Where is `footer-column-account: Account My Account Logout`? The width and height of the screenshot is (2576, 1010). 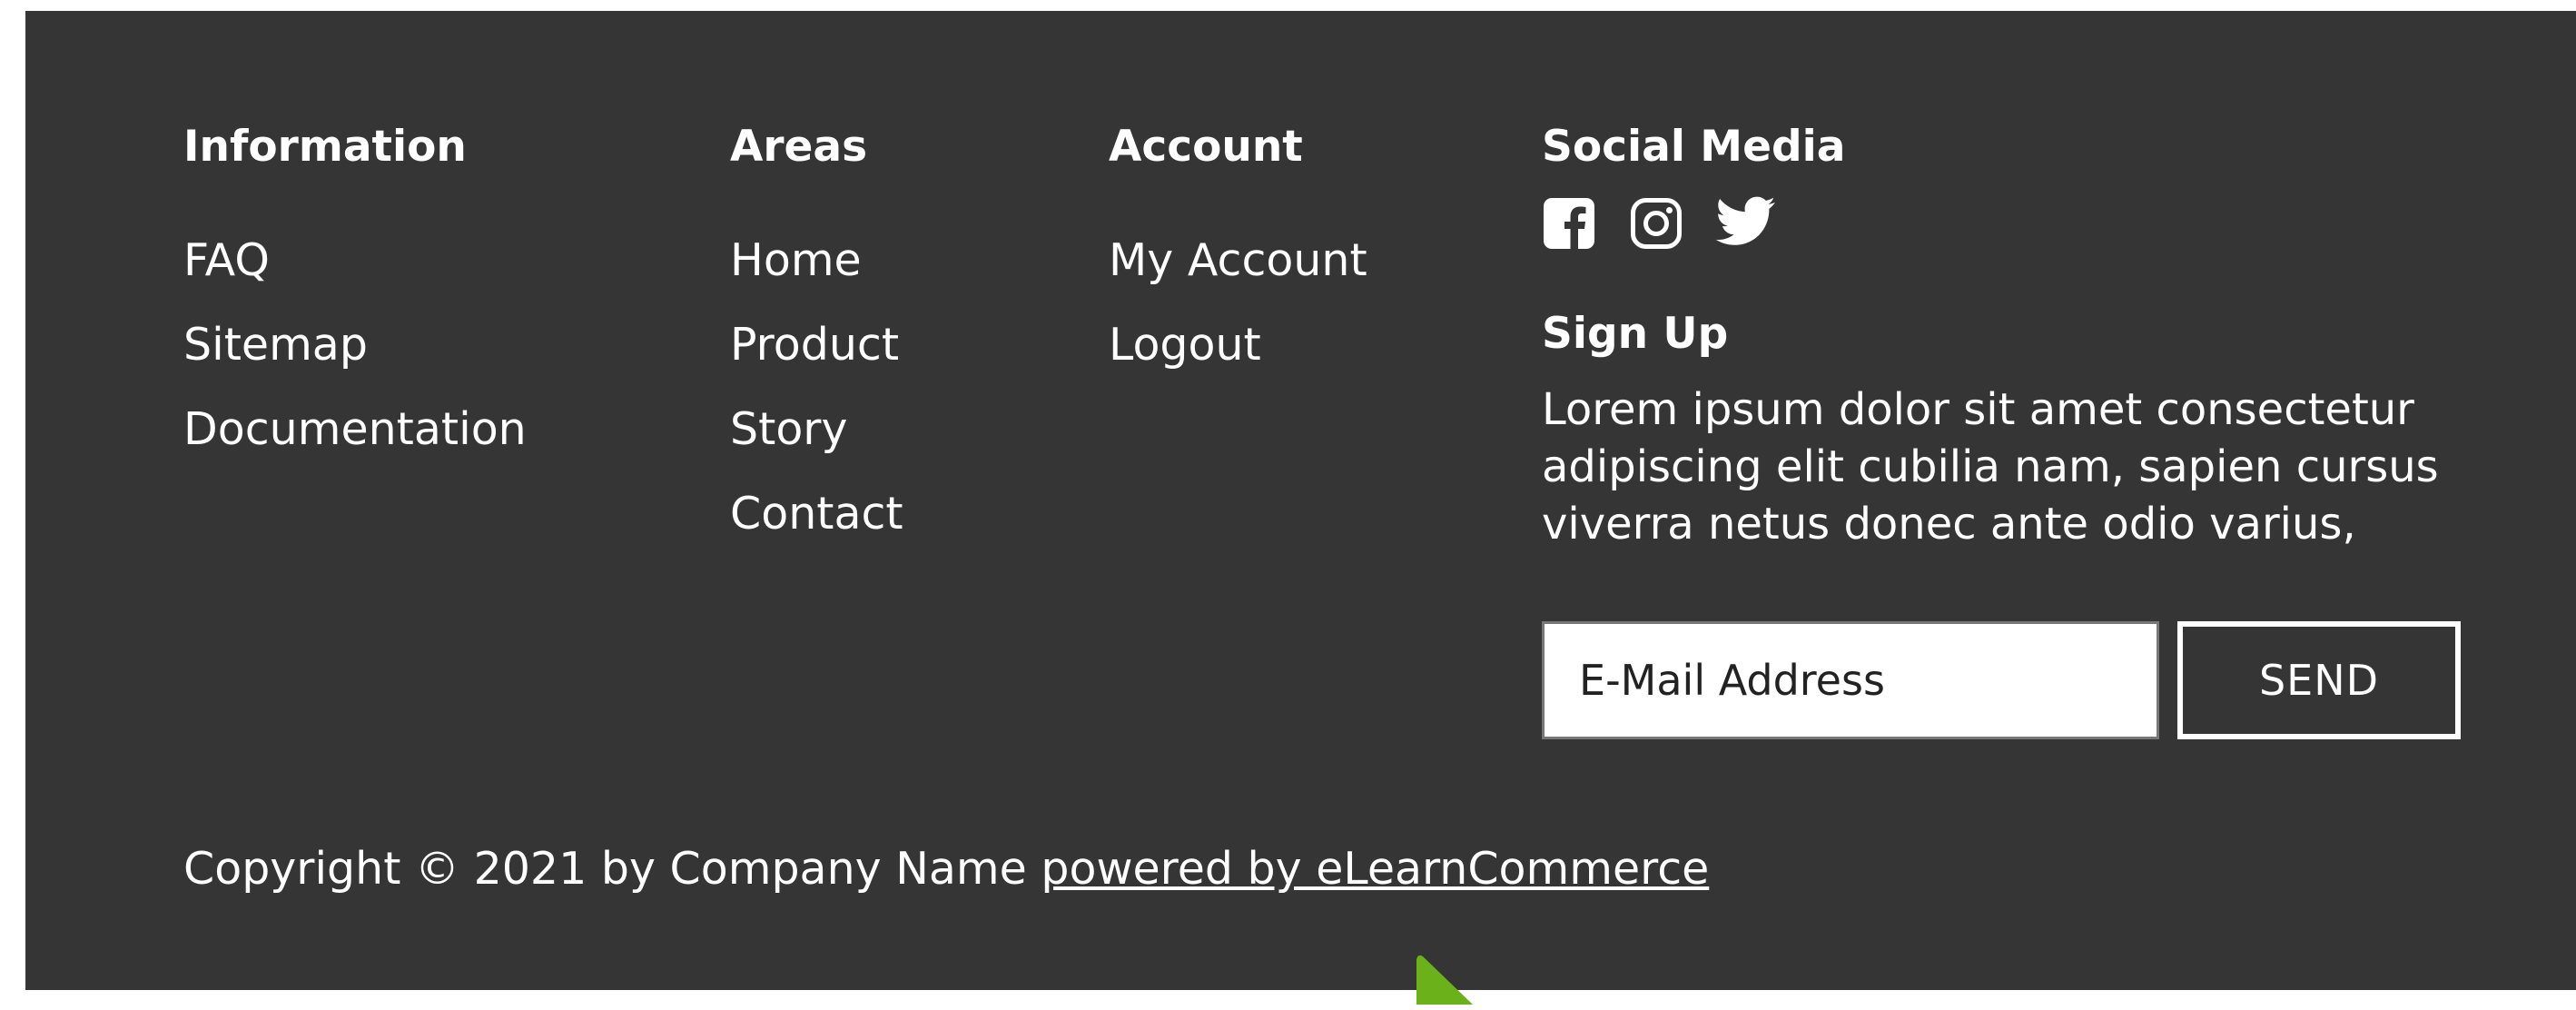
footer-column-account: Account My Account Logout is located at coordinates (1238, 250).